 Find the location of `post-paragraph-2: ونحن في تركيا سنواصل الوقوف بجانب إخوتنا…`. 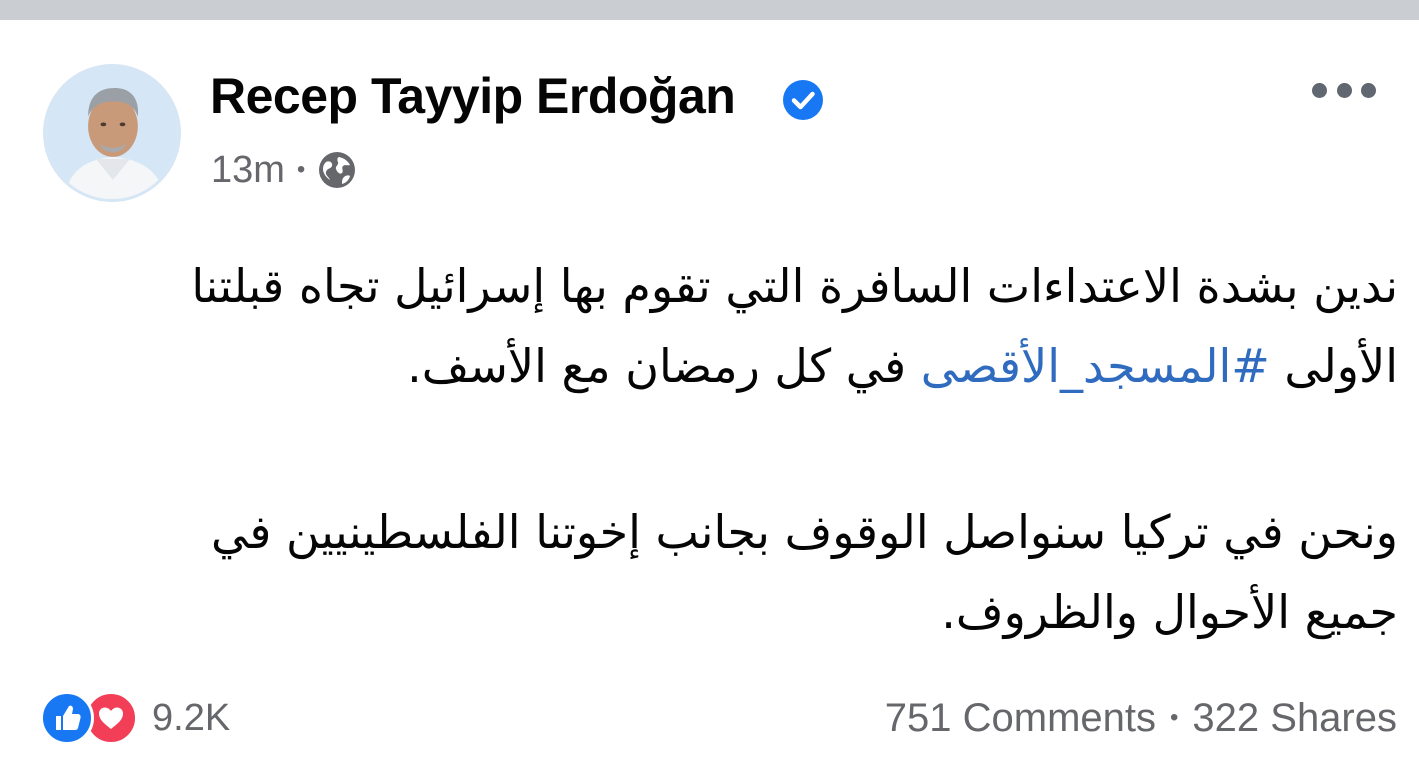

post-paragraph-2: ونحن في تركيا سنواصل الوقوف بجانب إخوتنا… is located at coordinates (804, 572).